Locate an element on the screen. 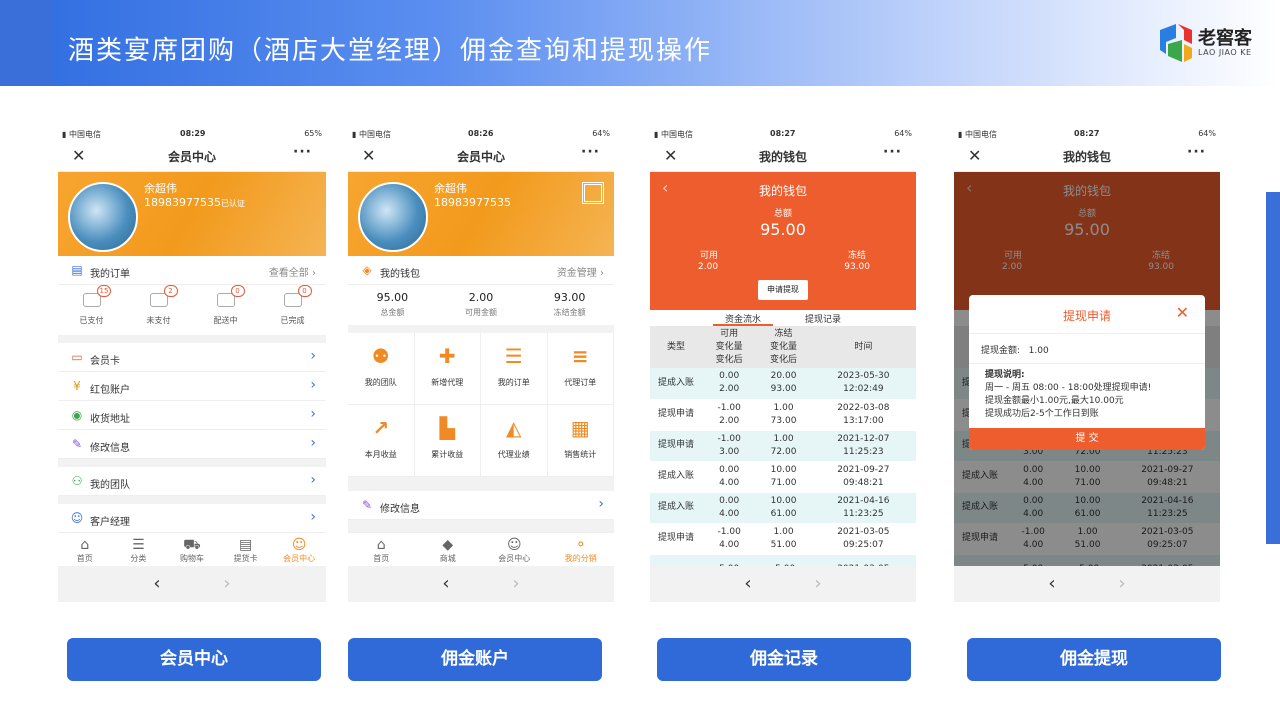  grid-agent-orders: ≡ 代理订单 is located at coordinates (580, 369).